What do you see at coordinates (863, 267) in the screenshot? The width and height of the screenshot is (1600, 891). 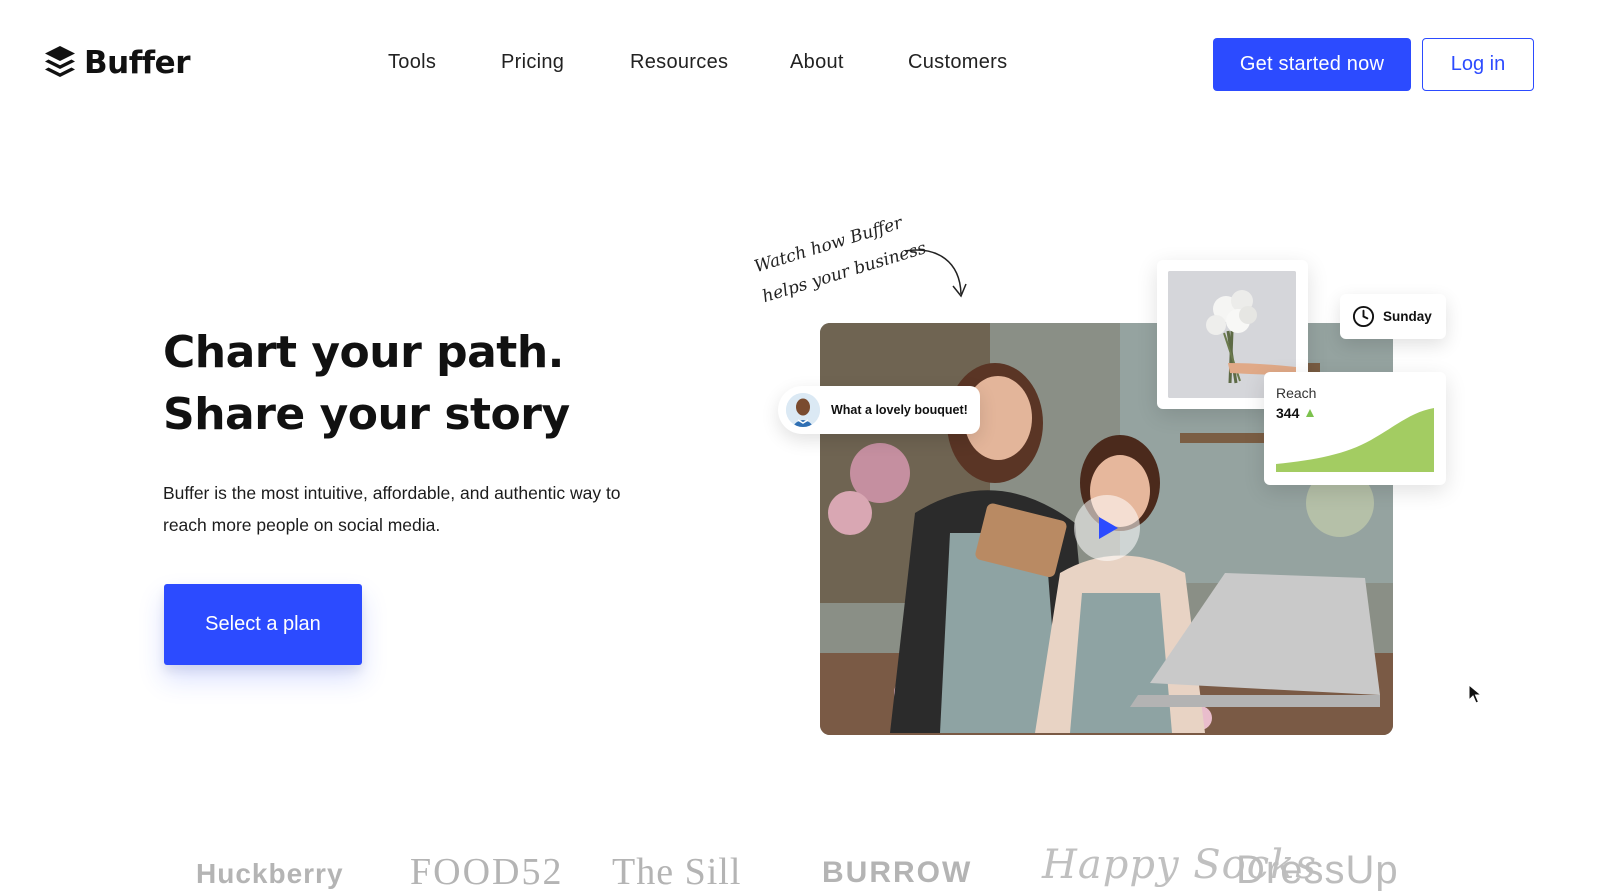 I see `handwritten-annotation: Watch how Buffer helps your business` at bounding box center [863, 267].